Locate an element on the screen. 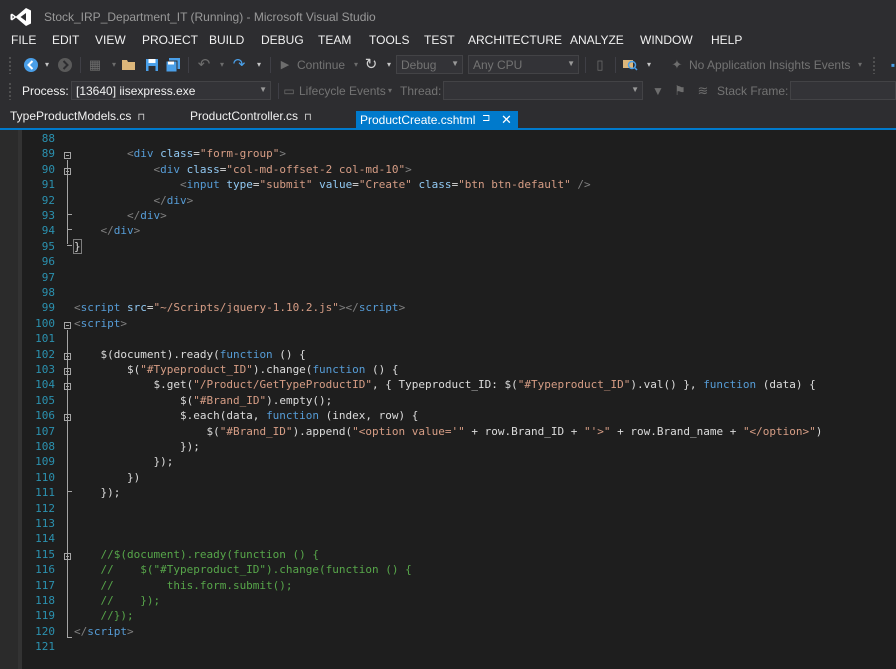 This screenshot has height=669, width=896. code-line: 117 // this.form.submit(); is located at coordinates (448, 584).